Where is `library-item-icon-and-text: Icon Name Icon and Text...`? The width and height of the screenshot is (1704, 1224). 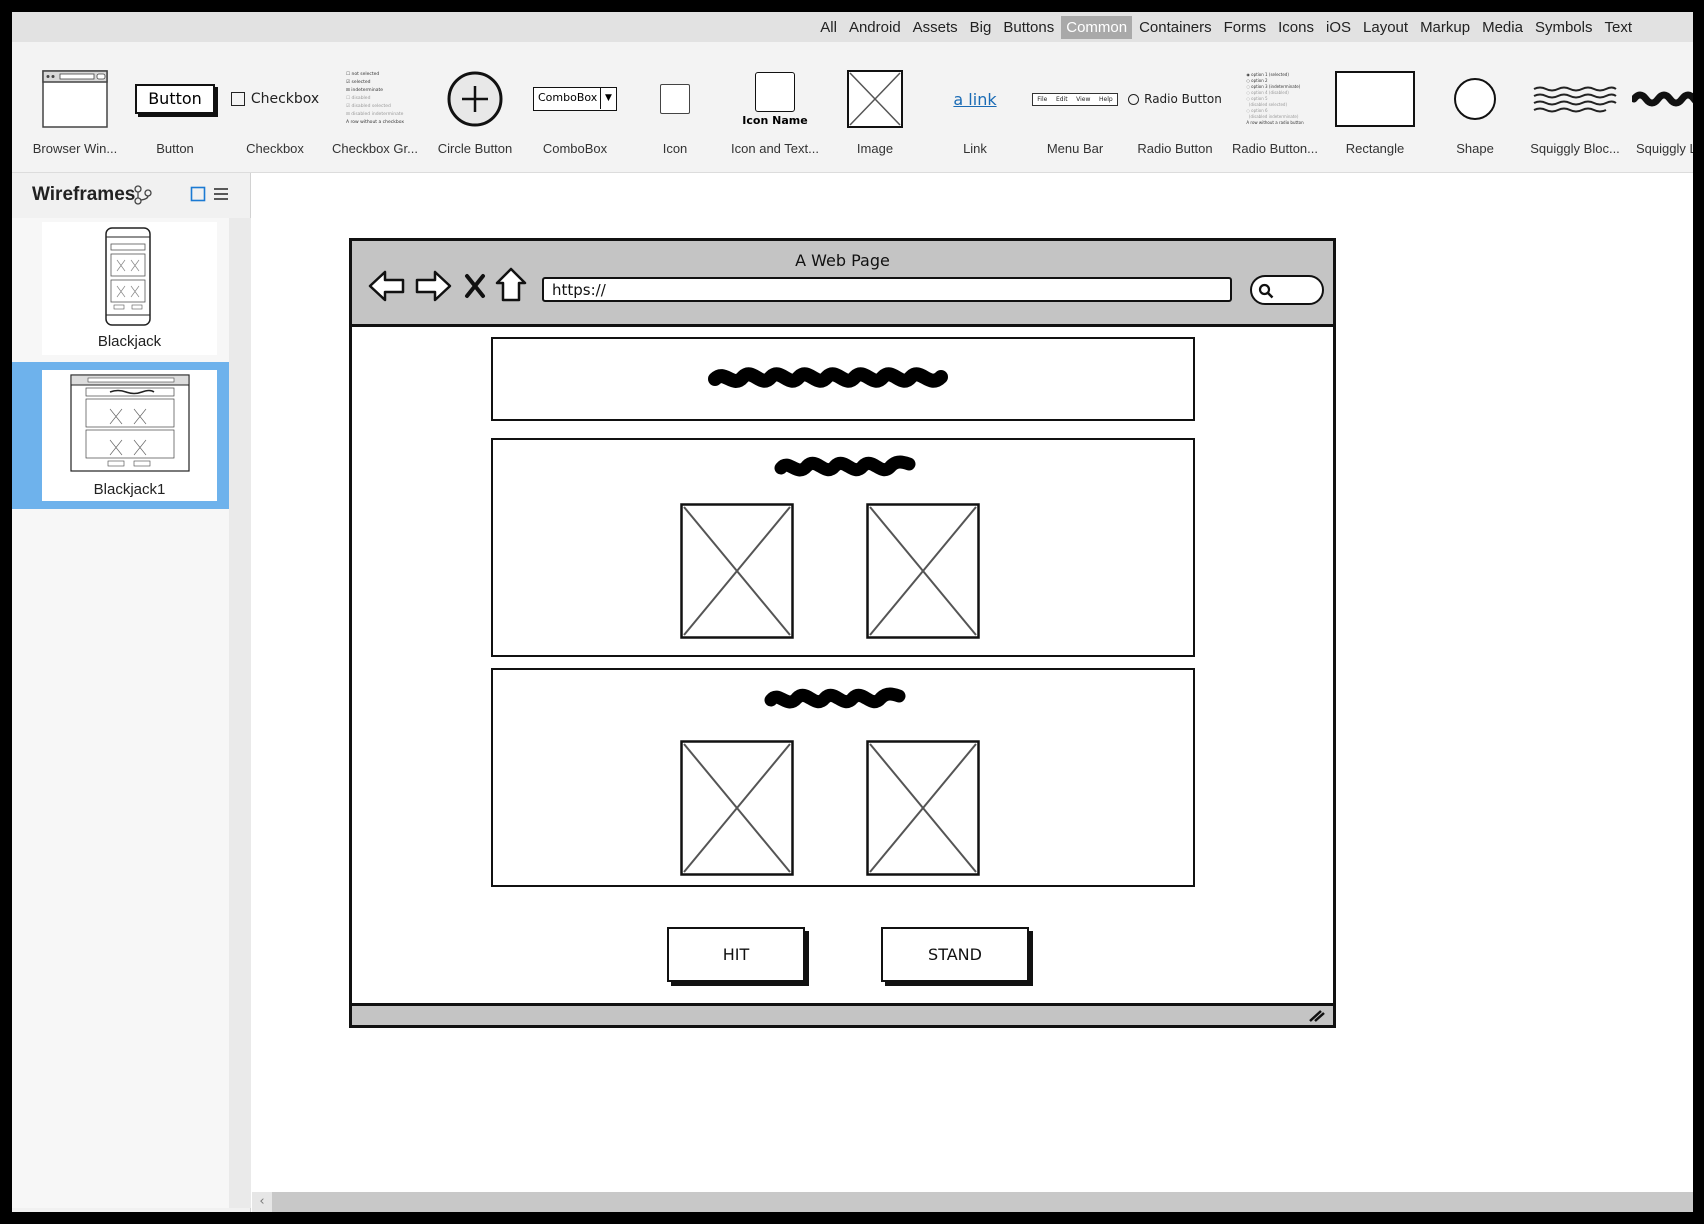 library-item-icon-and-text: Icon Name Icon and Text... is located at coordinates (775, 107).